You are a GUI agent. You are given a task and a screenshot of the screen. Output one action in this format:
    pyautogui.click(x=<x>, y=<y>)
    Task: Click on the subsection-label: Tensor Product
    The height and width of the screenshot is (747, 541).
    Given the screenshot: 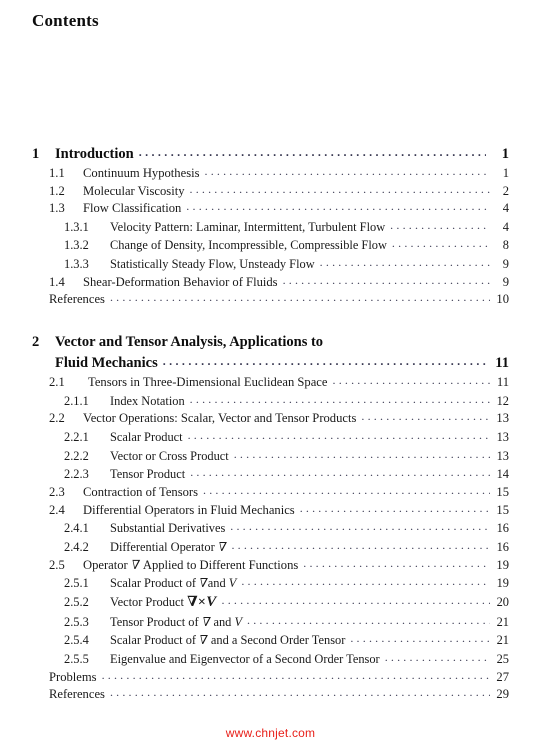 What is the action you would take?
    pyautogui.click(x=148, y=474)
    